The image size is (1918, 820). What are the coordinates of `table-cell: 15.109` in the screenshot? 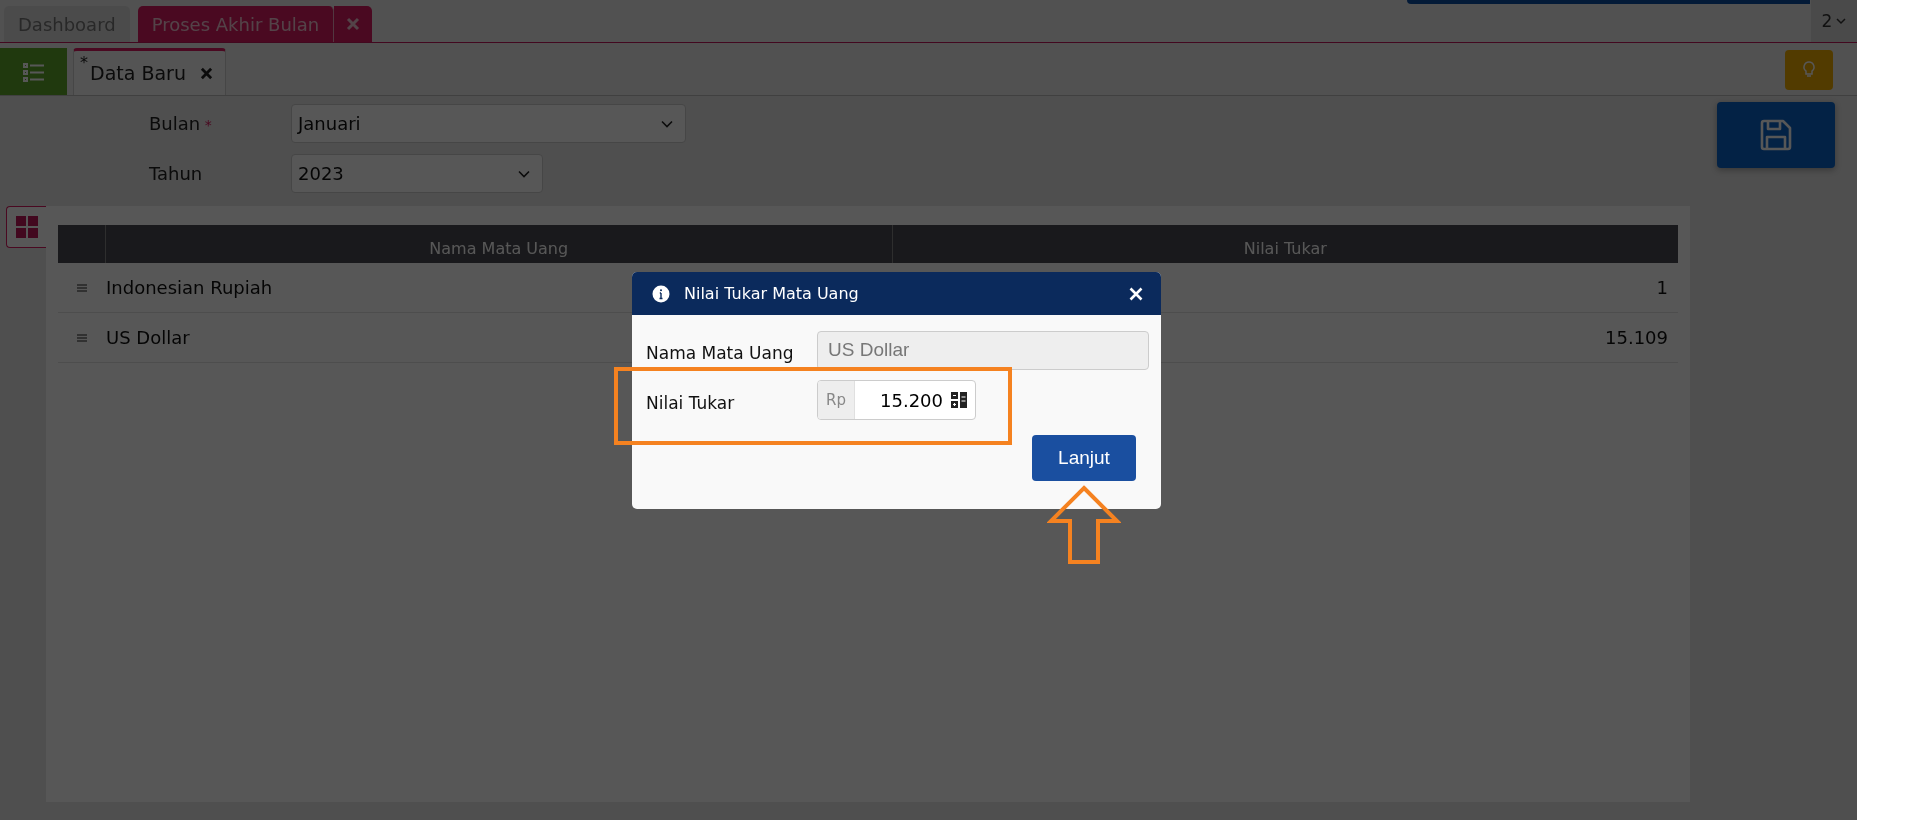 It's located at (1636, 337).